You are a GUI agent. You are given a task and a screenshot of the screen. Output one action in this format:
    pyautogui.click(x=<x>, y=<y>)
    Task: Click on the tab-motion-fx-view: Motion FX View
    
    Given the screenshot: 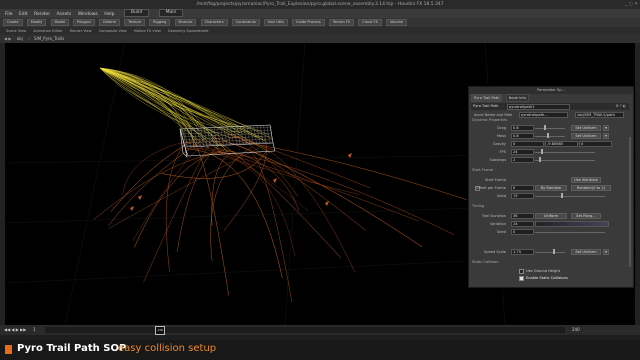 What is the action you would take?
    pyautogui.click(x=147, y=31)
    